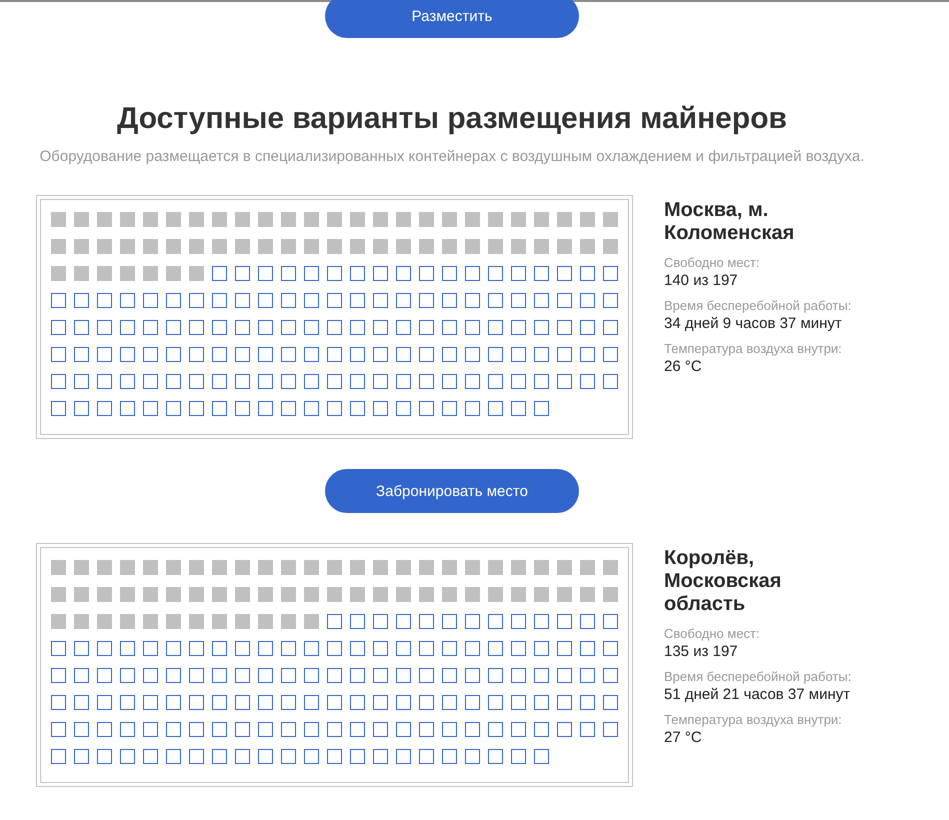  Describe the element at coordinates (452, 491) in the screenshot. I see `book-button: Забронировать место` at that location.